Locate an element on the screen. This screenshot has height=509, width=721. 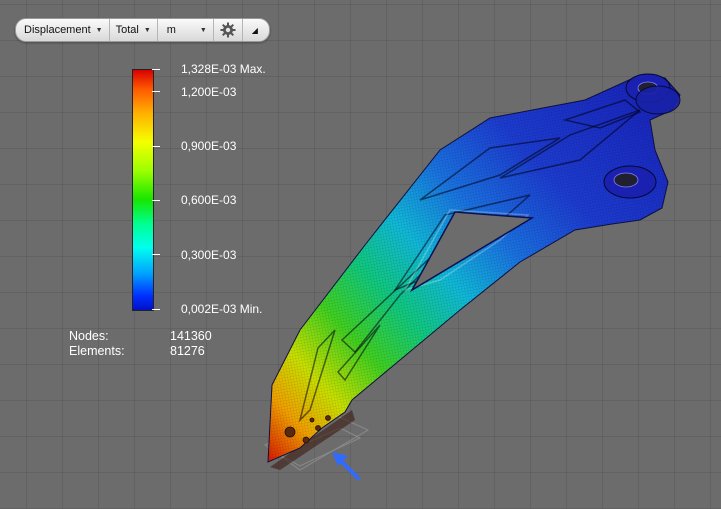
mount-boss-bottom is located at coordinates (630, 182).